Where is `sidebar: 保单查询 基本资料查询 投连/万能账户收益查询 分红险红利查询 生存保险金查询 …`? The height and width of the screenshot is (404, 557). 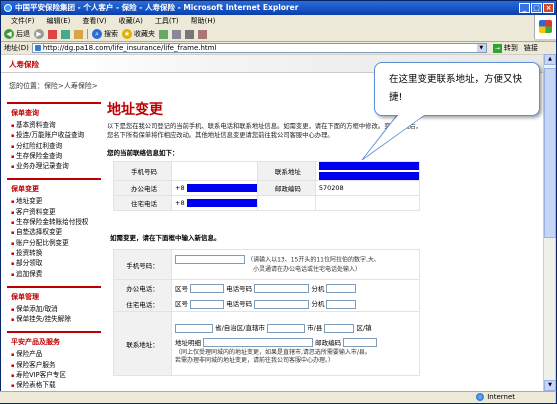 sidebar: 保单查询 基本资料查询 投连/万能账户收益查询 分红险红利查询 生存保险金查询 … is located at coordinates (54, 245).